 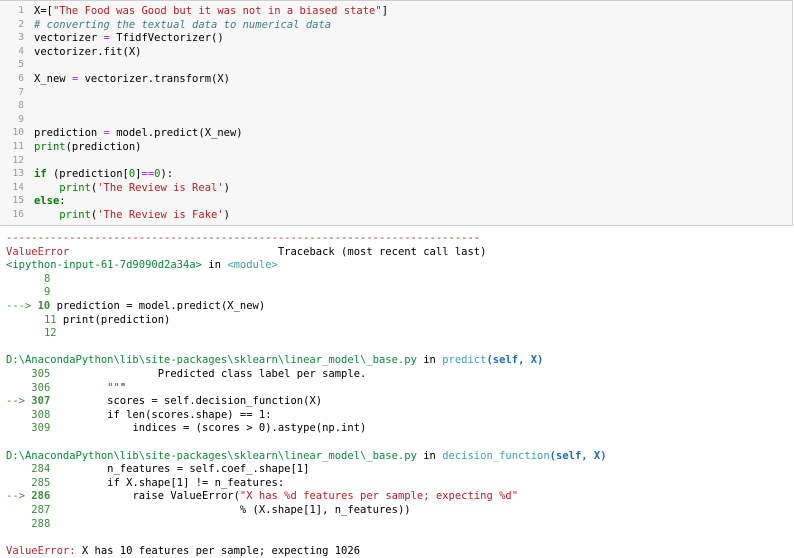 What do you see at coordinates (47, 292) in the screenshot?
I see `traceback-line: 9` at bounding box center [47, 292].